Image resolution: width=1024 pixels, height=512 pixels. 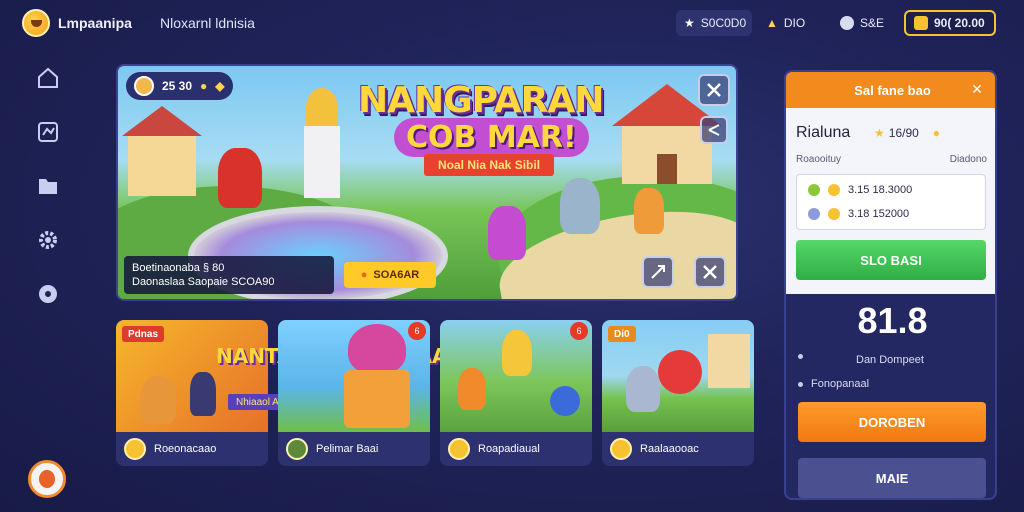 I want to click on player-avatar, so click(x=144, y=86).